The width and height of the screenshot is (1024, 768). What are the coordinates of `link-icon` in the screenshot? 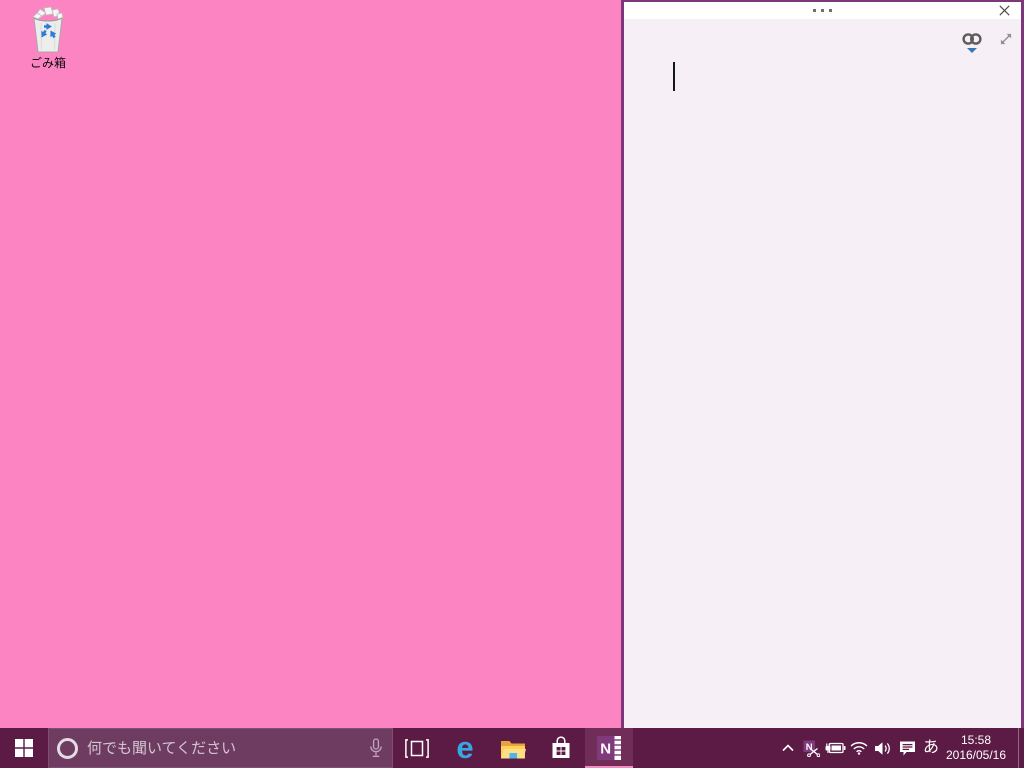 It's located at (972, 39).